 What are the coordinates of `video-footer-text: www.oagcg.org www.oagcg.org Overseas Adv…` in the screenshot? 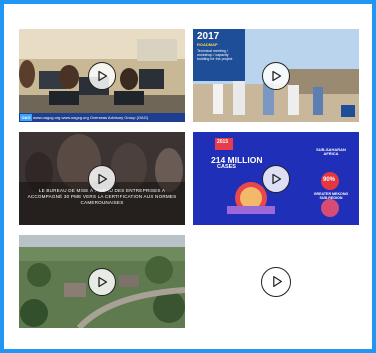 It's located at (102, 117).